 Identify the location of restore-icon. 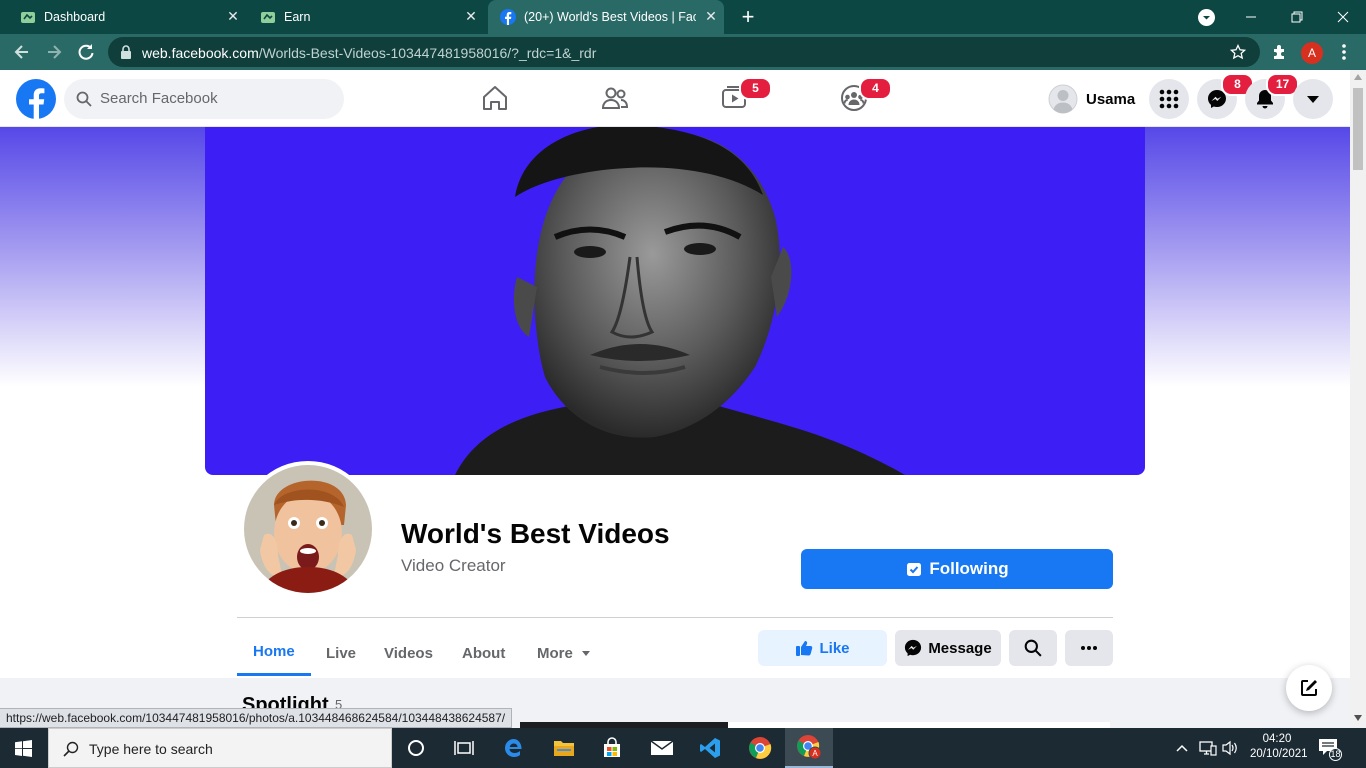
(1297, 17).